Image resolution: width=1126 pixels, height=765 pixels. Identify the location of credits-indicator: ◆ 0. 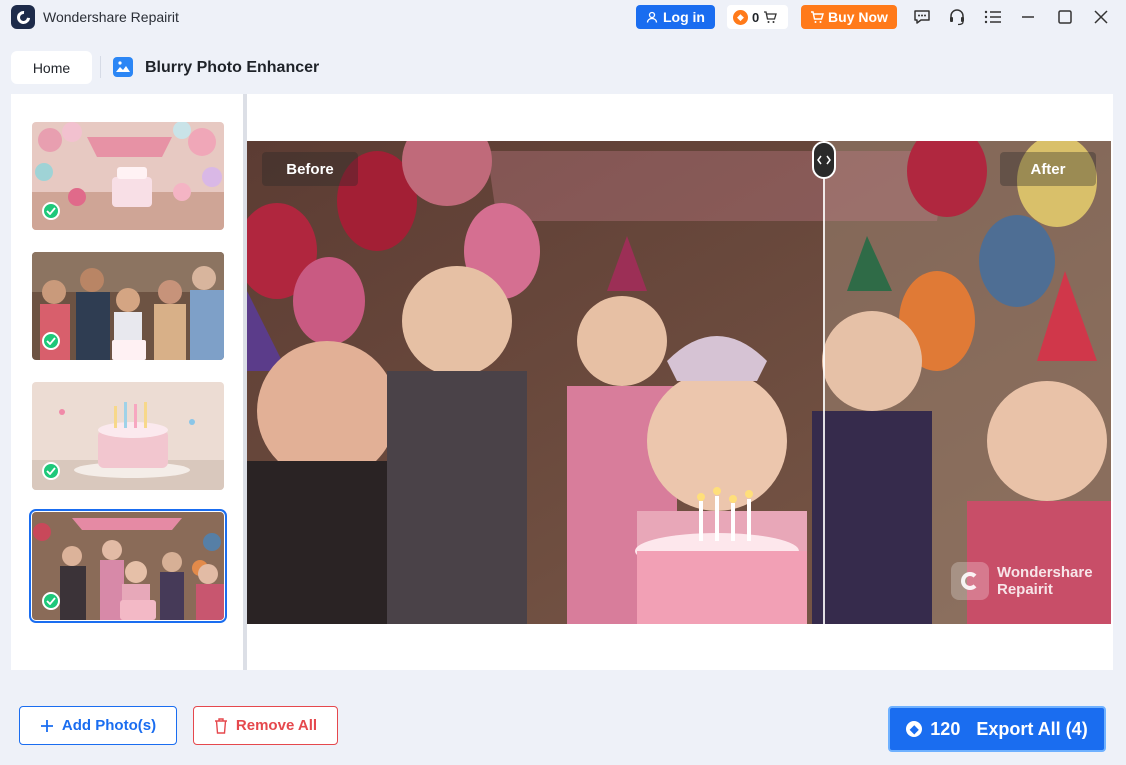
(757, 17).